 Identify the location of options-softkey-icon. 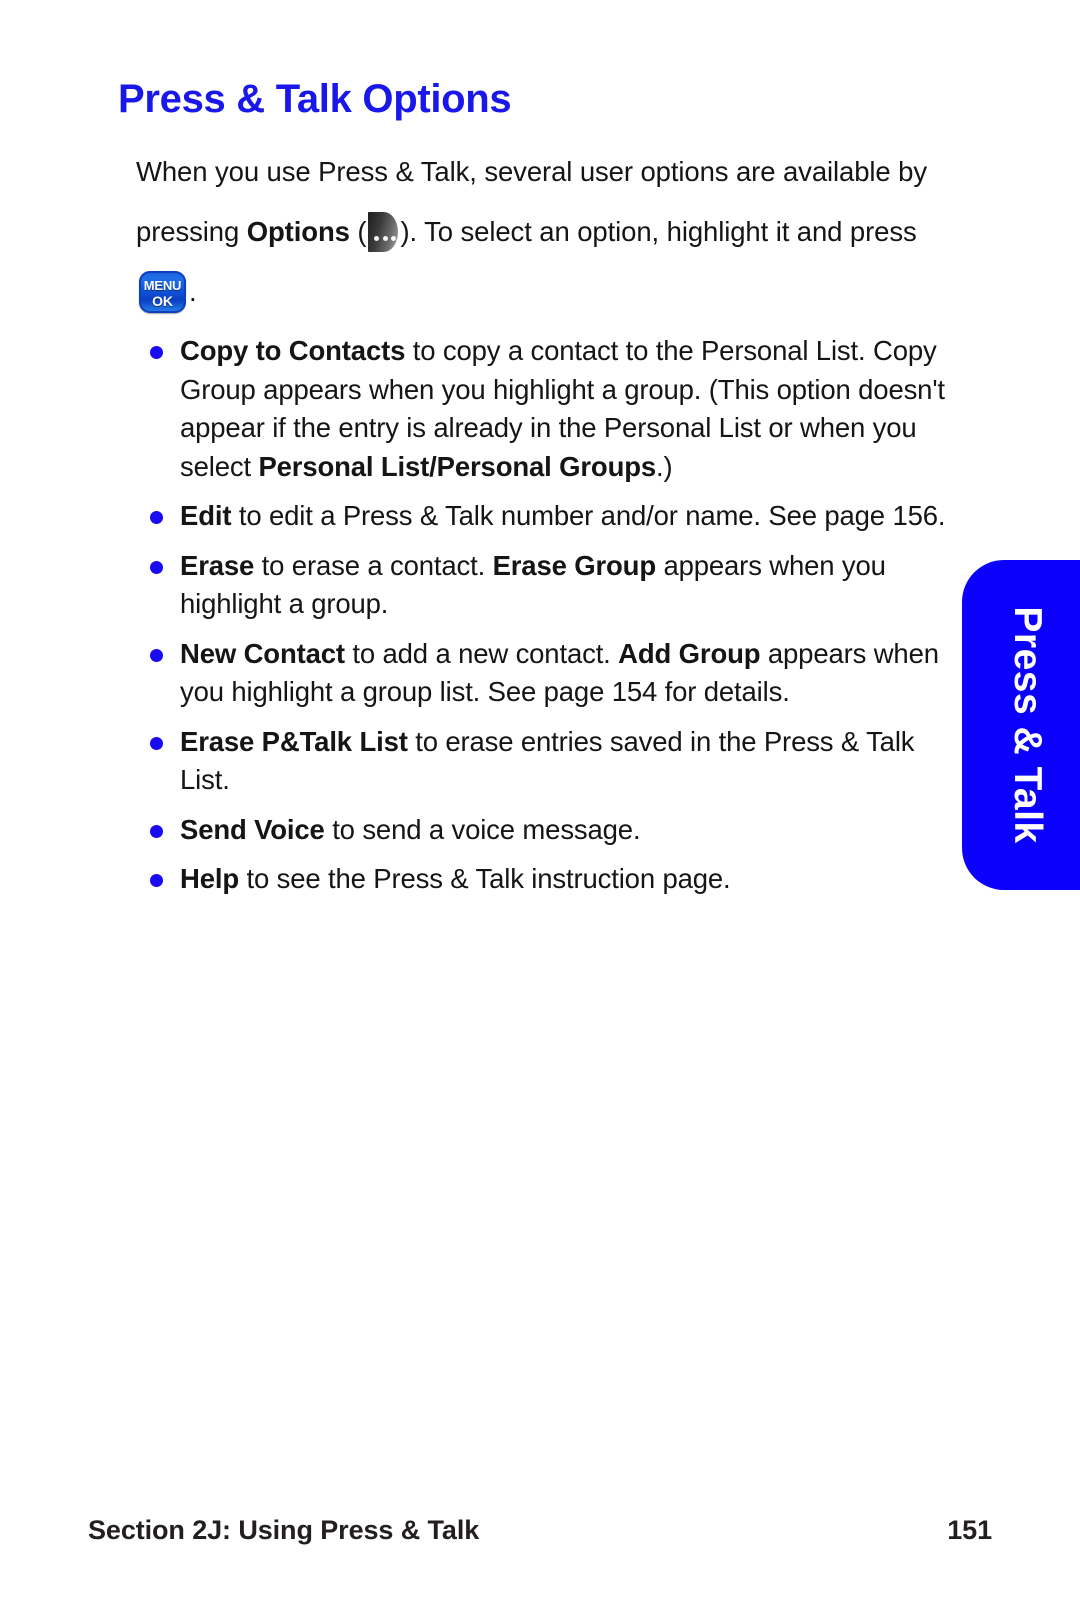
(383, 232).